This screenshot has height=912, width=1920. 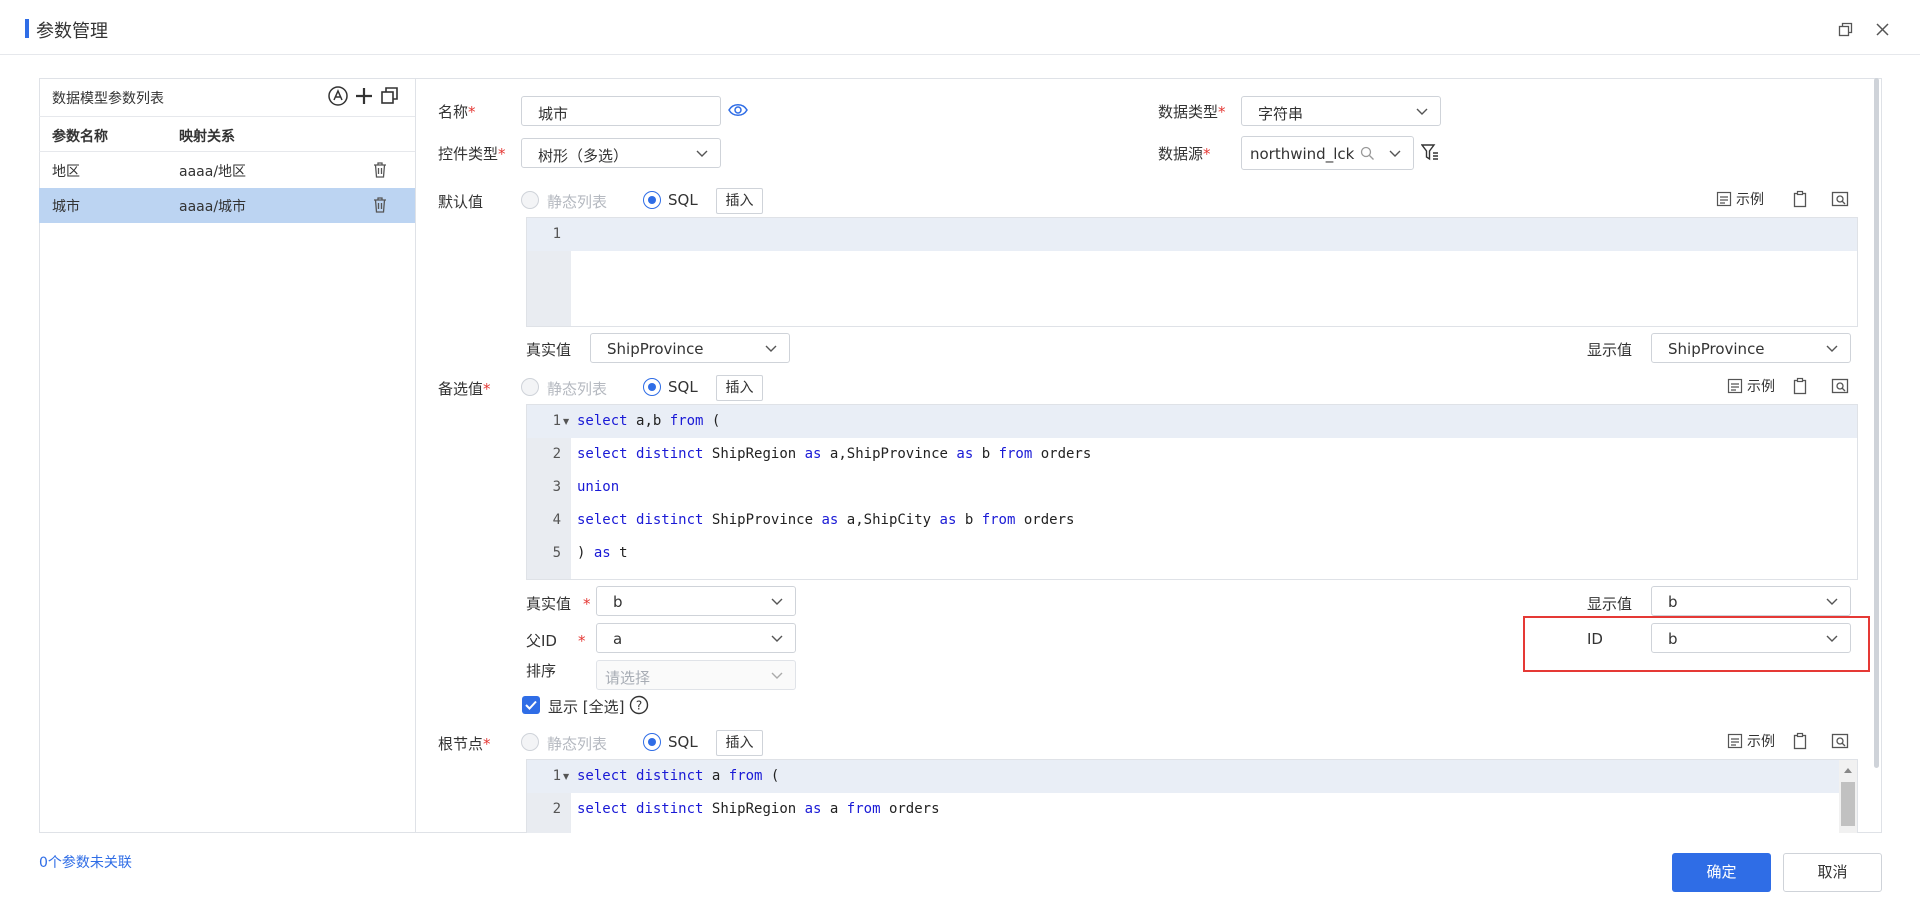 I want to click on main-scrollbar-thumb, so click(x=1876, y=423).